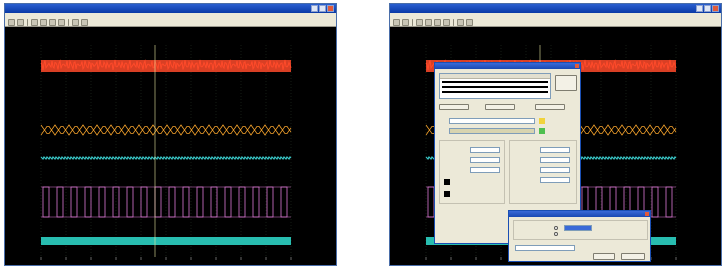  I want to click on channel-table, so click(495, 86).